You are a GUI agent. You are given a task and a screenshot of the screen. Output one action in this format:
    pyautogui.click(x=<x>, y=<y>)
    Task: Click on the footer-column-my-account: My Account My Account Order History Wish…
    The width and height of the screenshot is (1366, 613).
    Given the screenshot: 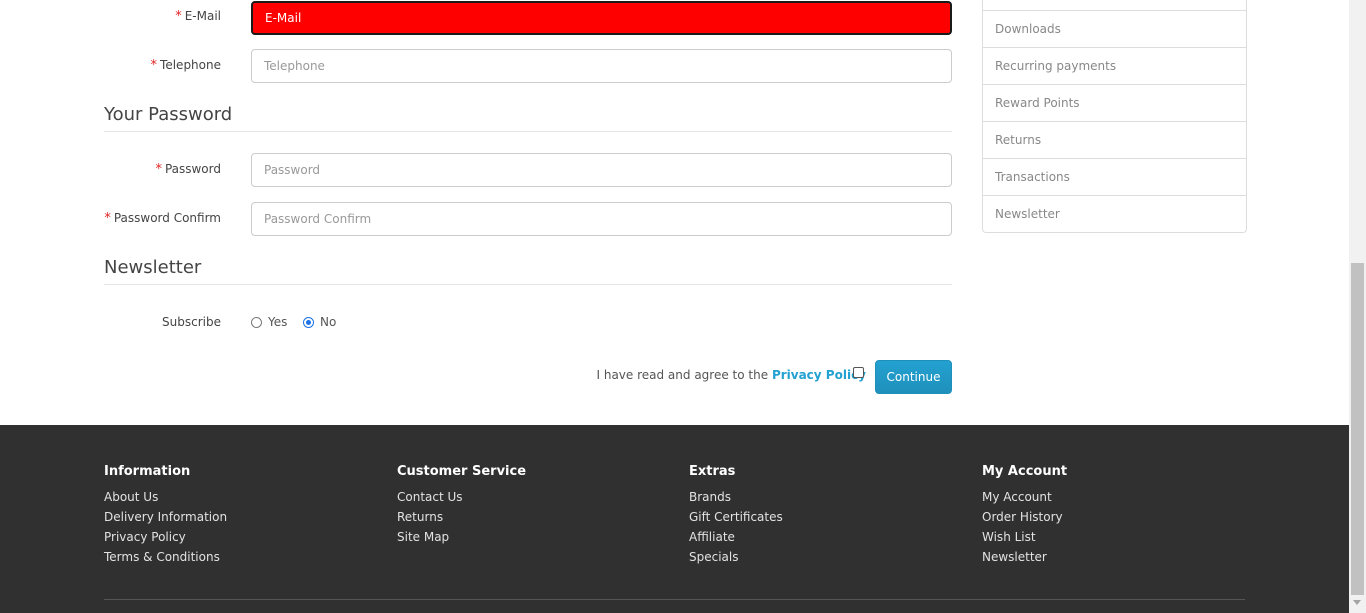 What is the action you would take?
    pyautogui.click(x=1024, y=515)
    